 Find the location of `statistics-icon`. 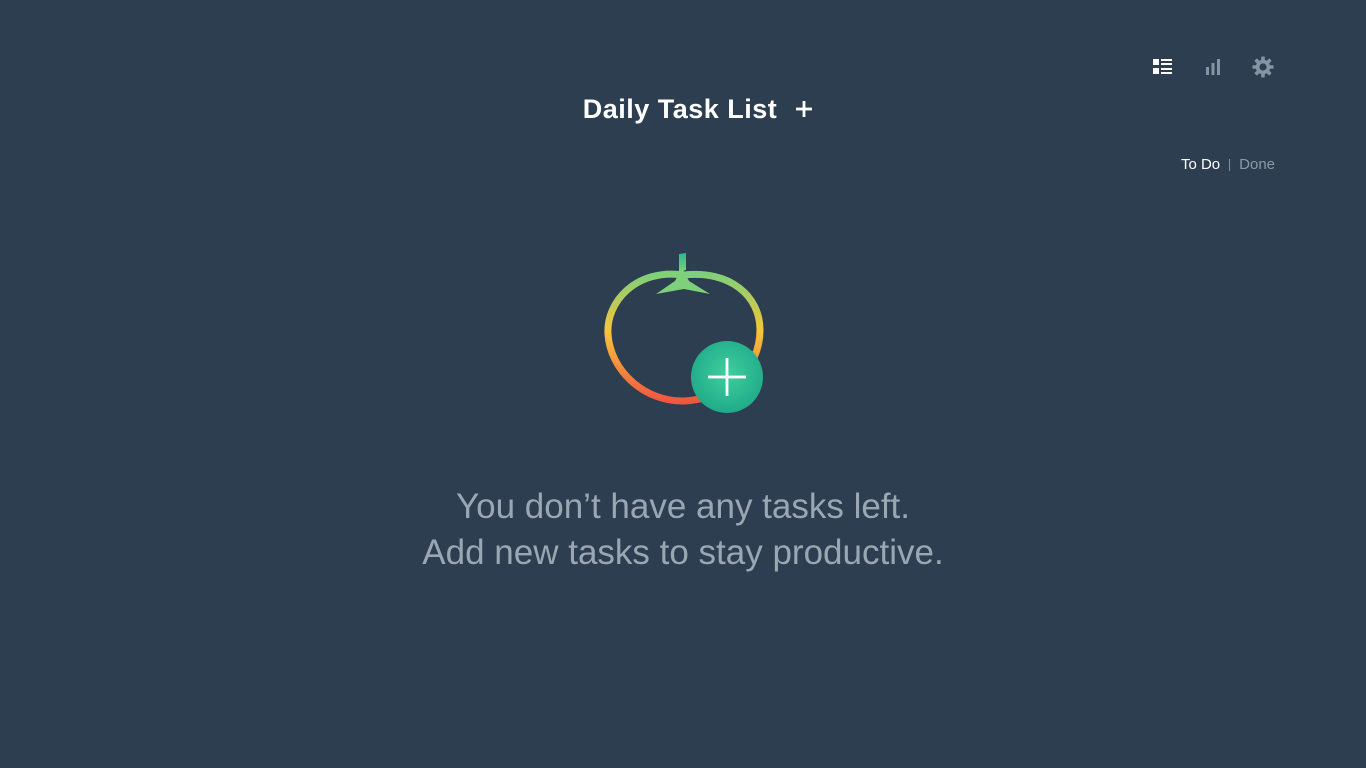

statistics-icon is located at coordinates (1213, 67).